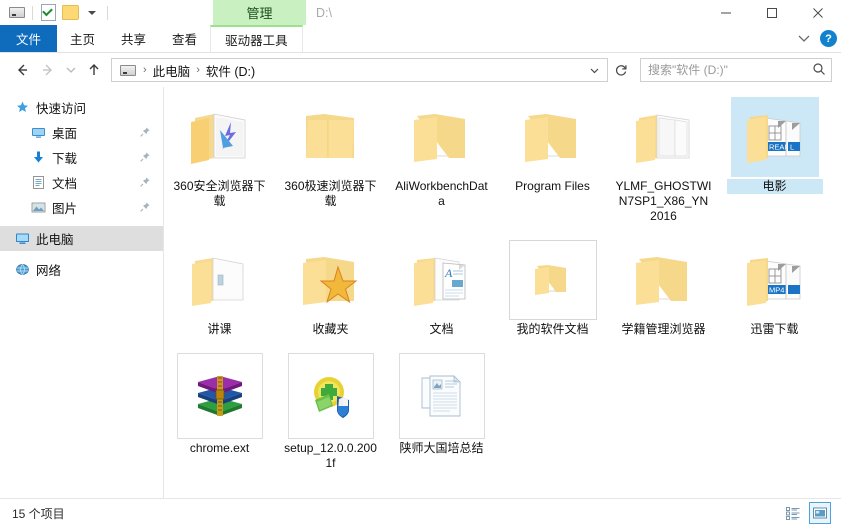 The height and width of the screenshot is (527, 841). Describe the element at coordinates (172, 70) in the screenshot. I see `breadcrumb-item-this-pc: 此电脑` at that location.